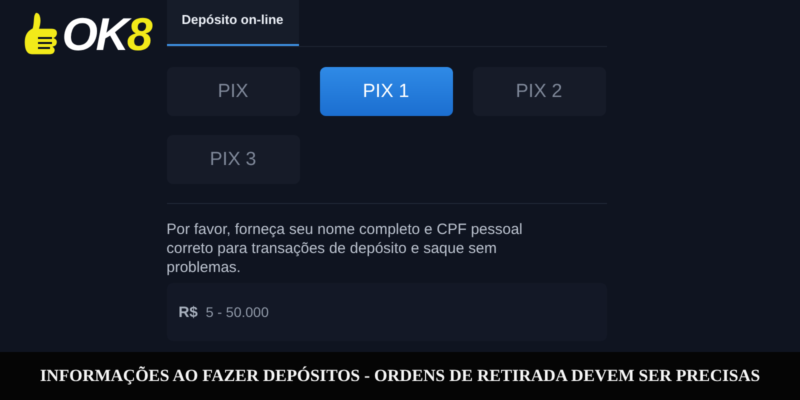 This screenshot has height=400, width=800. I want to click on amount-input: 5 - 50.000, so click(399, 312).